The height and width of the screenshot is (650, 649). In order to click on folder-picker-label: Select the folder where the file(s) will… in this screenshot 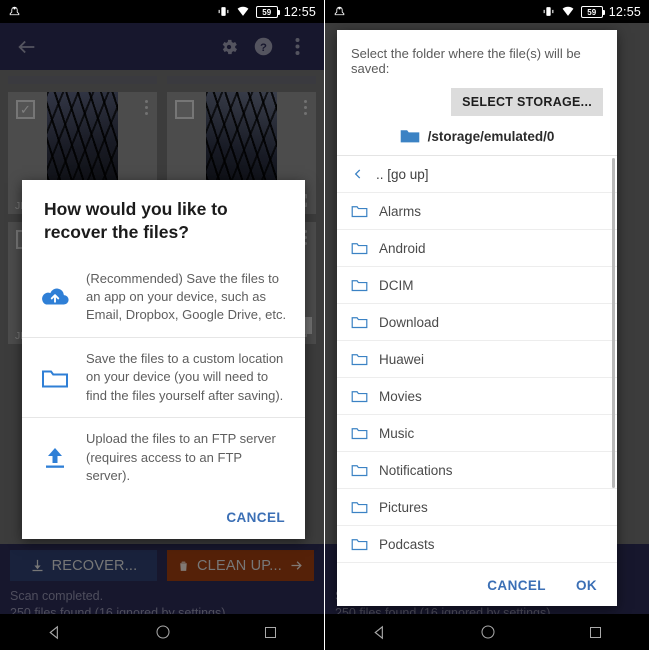, I will do `click(466, 61)`.